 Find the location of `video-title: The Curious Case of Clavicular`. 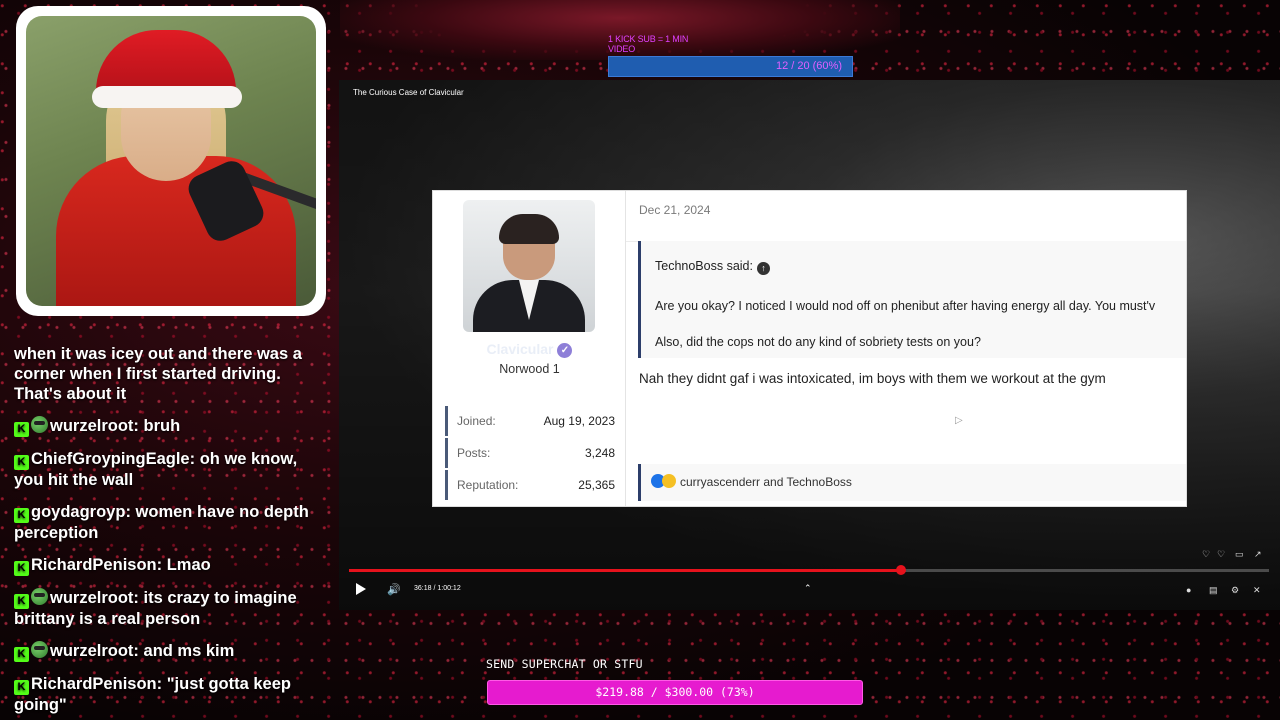

video-title: The Curious Case of Clavicular is located at coordinates (408, 92).